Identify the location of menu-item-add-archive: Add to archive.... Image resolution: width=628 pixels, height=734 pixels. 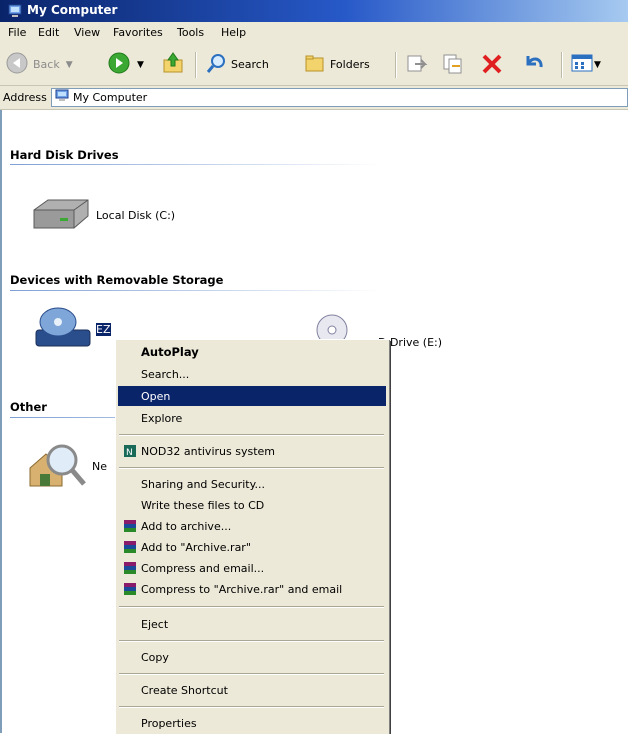
(252, 526).